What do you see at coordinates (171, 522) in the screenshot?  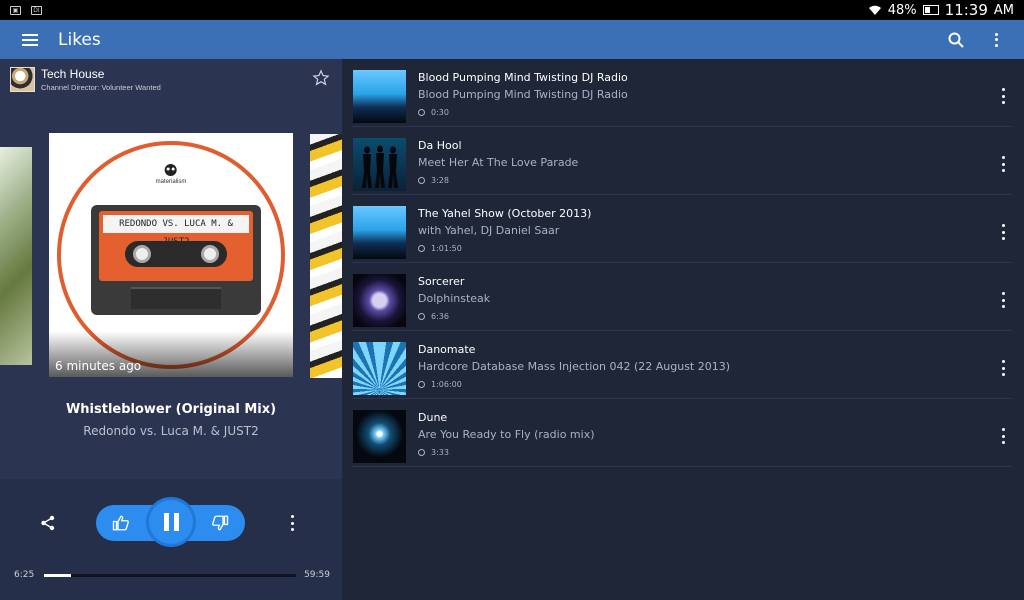 I see `pause-button` at bounding box center [171, 522].